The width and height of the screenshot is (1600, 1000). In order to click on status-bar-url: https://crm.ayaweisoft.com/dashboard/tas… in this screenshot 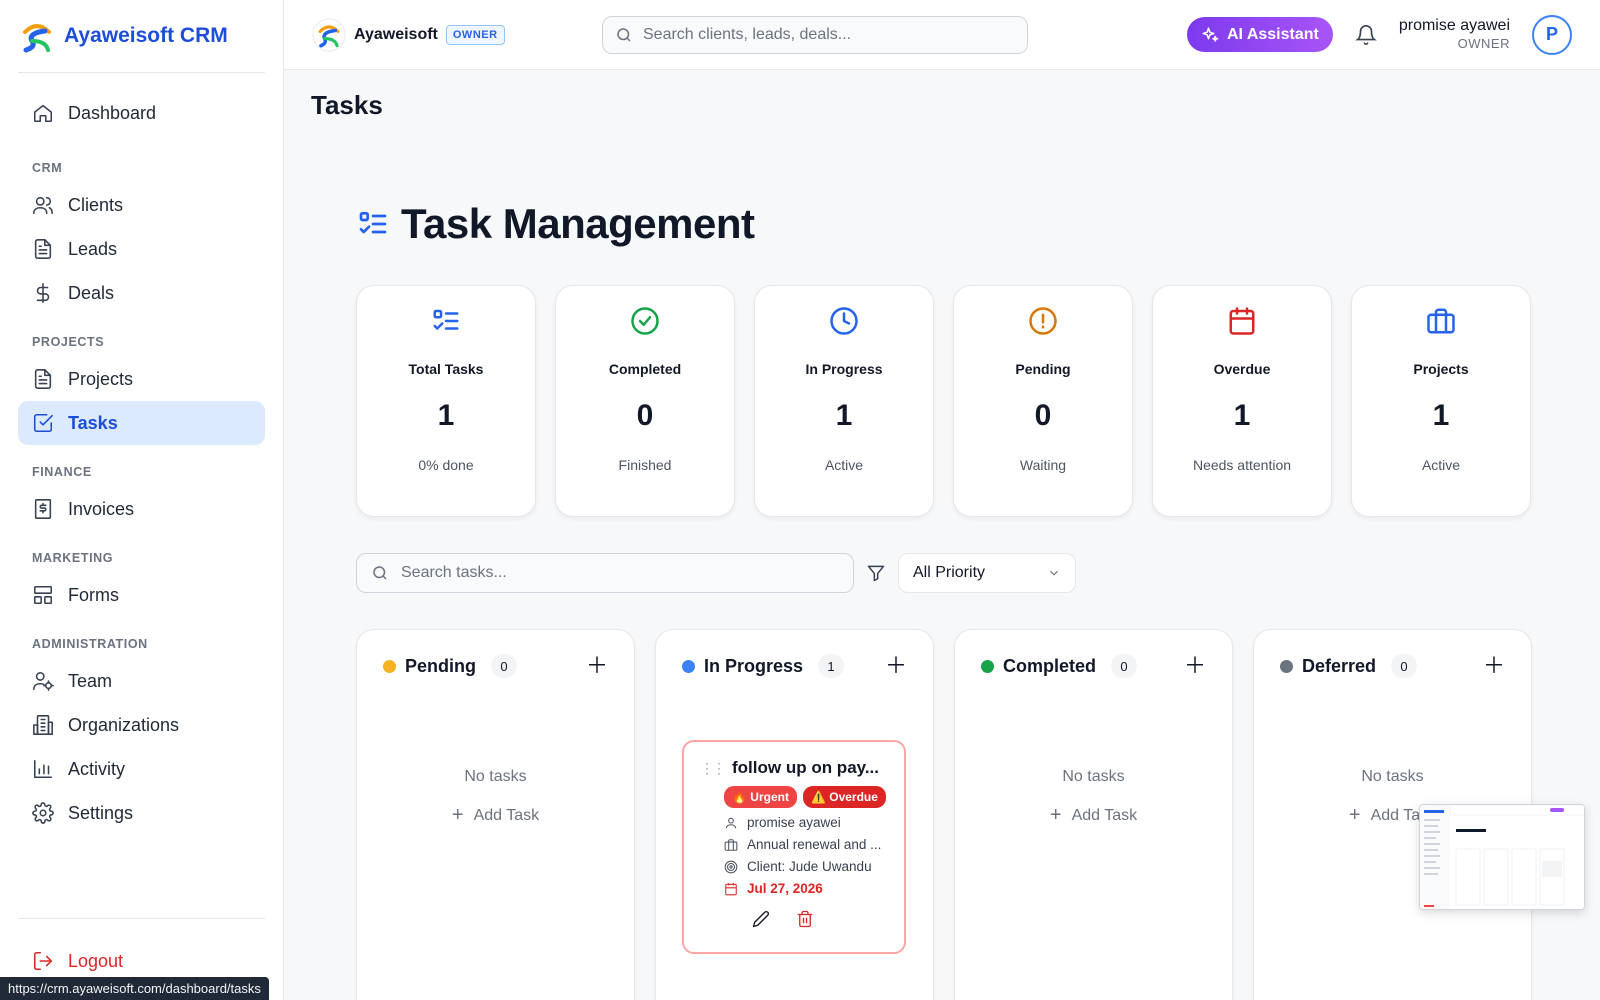, I will do `click(134, 988)`.